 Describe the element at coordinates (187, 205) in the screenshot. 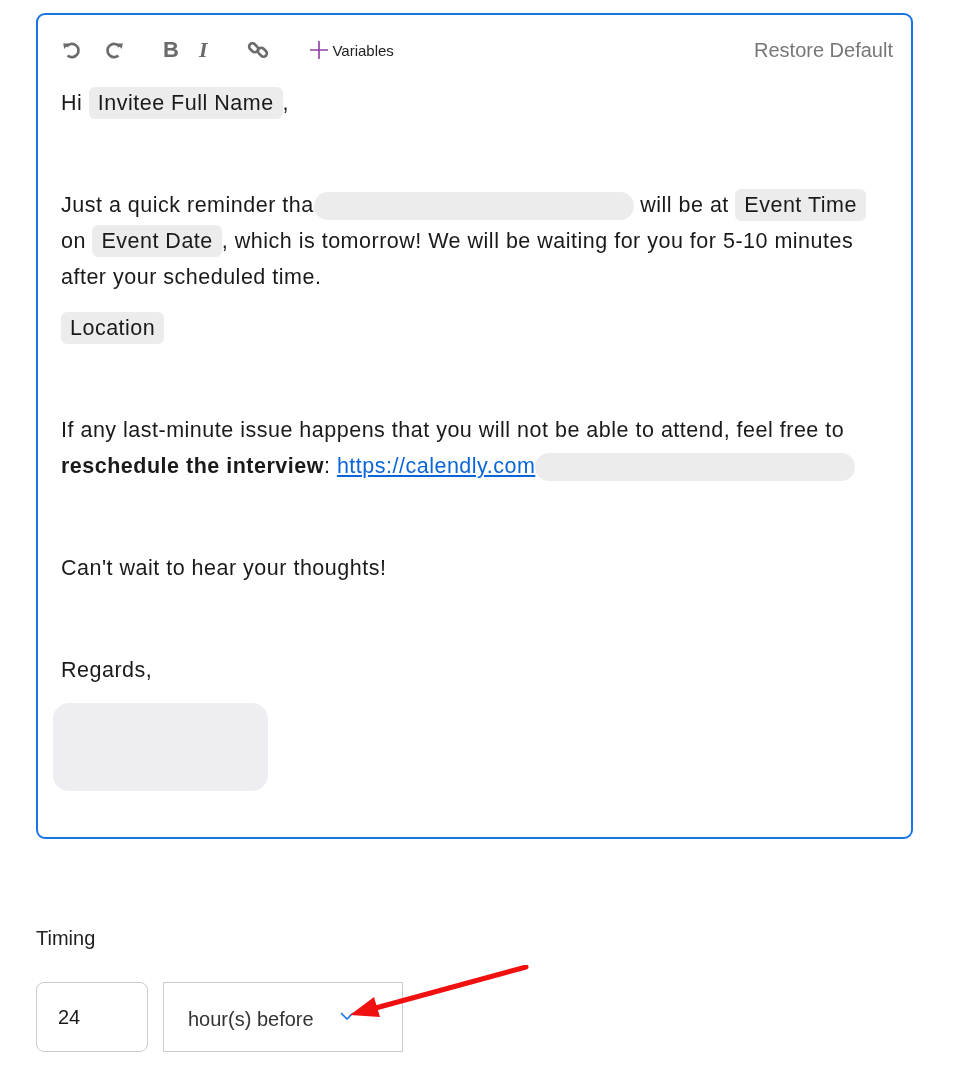

I see `body-text: Just a quick reminder tha` at that location.